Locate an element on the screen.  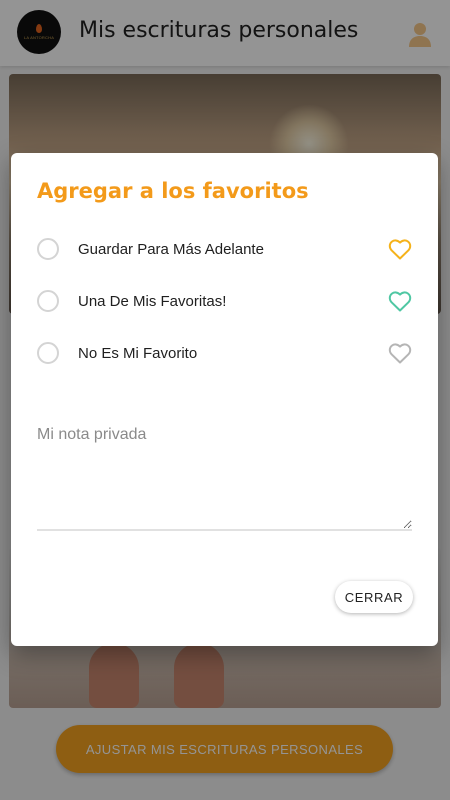
option-favorite: Una De Mis Favoritas! is located at coordinates (224, 301).